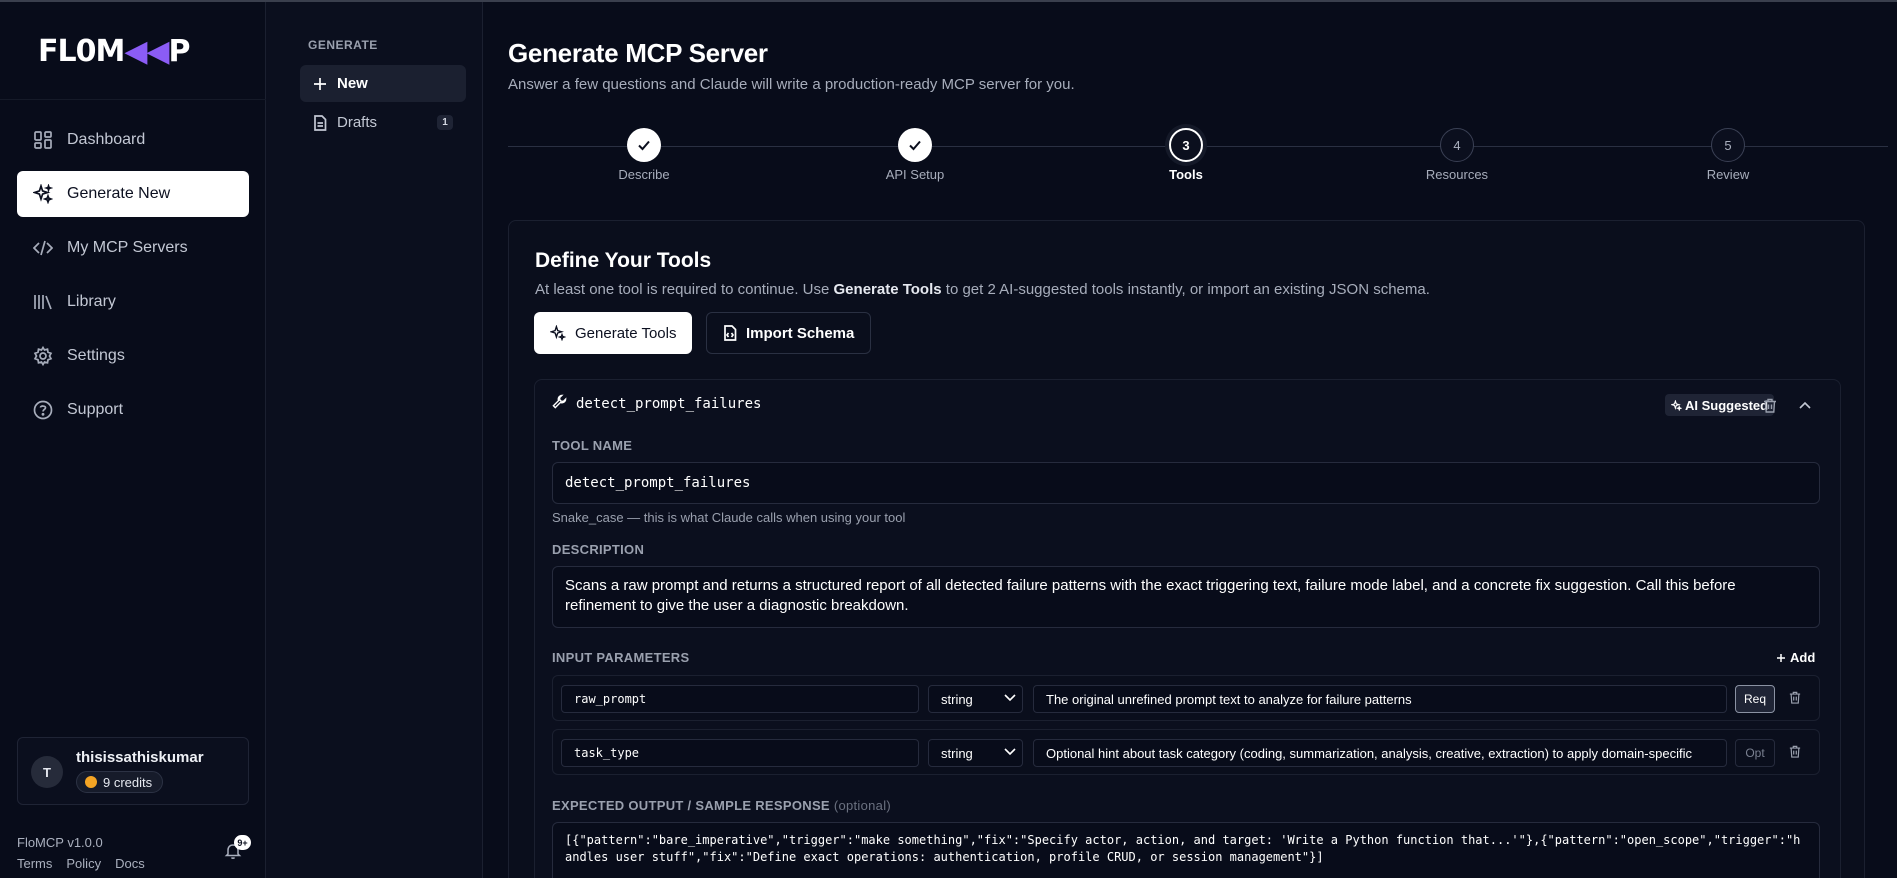  I want to click on tool-header-name: detect_prompt_failures, so click(669, 404).